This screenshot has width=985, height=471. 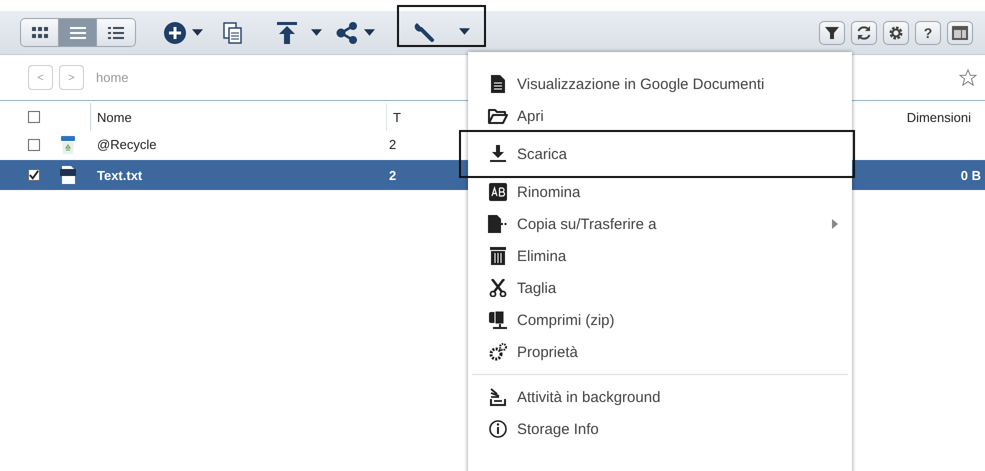 What do you see at coordinates (971, 175) in the screenshot?
I see `file-size: 0 B` at bounding box center [971, 175].